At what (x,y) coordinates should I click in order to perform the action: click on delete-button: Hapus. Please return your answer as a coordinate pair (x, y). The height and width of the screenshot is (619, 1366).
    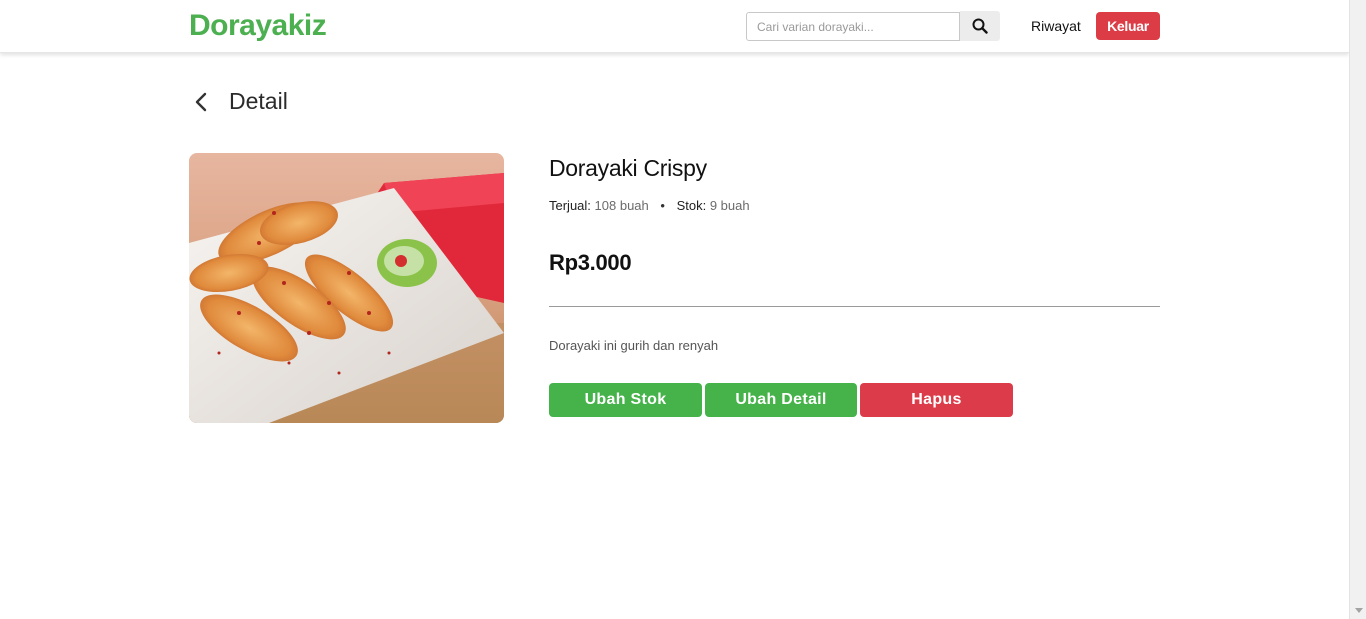
    Looking at the image, I should click on (936, 400).